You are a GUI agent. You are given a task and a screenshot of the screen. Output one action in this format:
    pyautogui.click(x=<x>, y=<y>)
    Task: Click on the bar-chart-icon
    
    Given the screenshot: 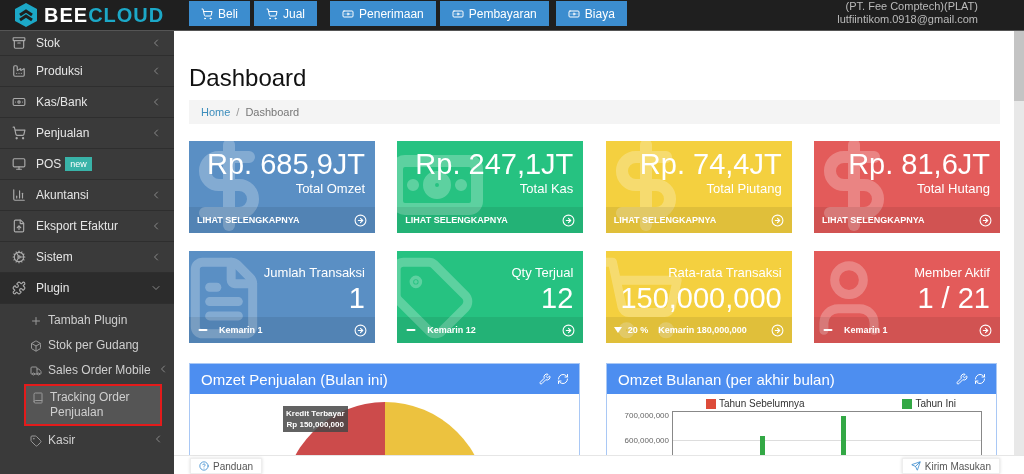 What is the action you would take?
    pyautogui.click(x=19, y=195)
    